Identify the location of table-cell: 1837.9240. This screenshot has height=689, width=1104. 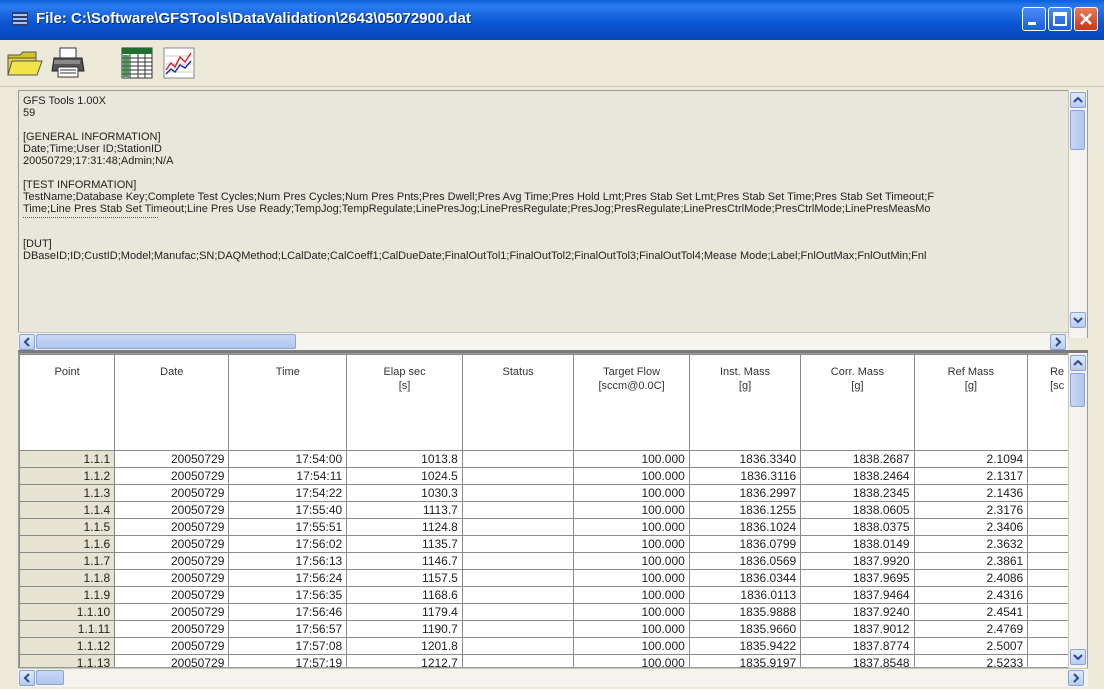
(857, 612).